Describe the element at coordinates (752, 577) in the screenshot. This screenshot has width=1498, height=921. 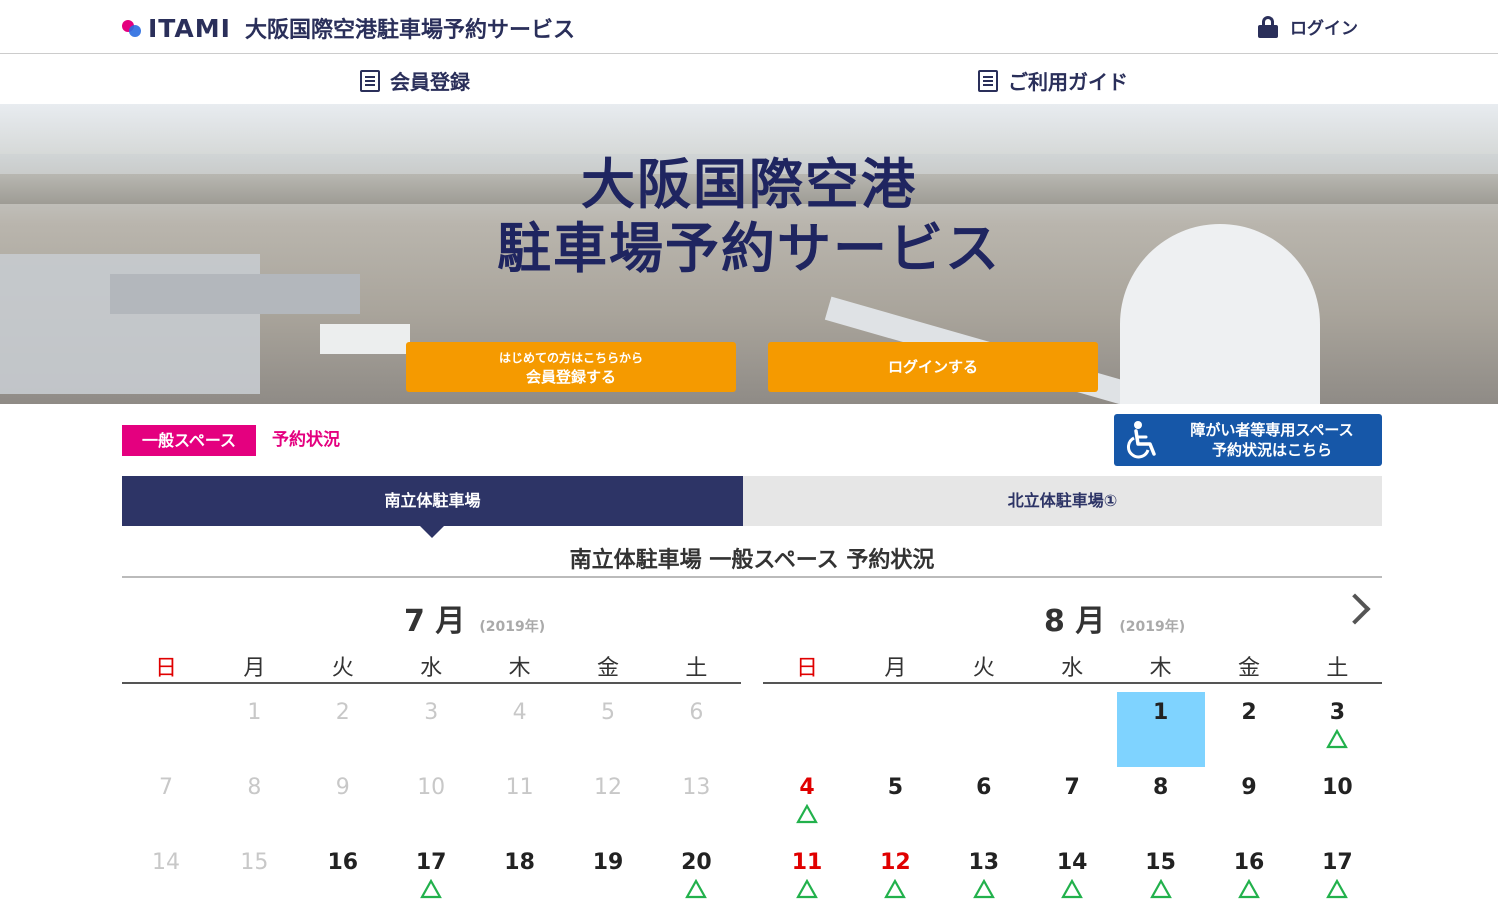
I see `section-divider` at that location.